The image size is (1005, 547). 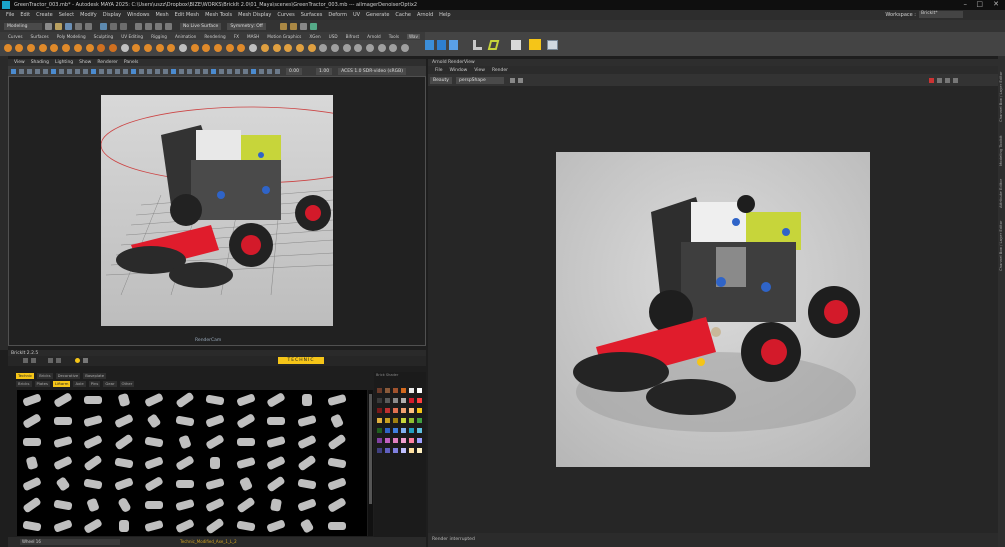 What do you see at coordinates (19, 62) in the screenshot?
I see `viewport-menu-view: View` at bounding box center [19, 62].